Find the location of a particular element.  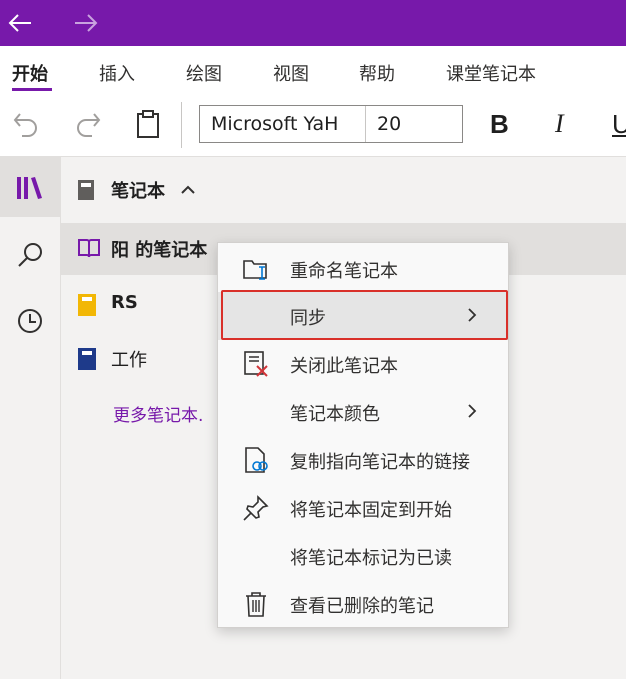

notebooks-button is located at coordinates (30, 187).